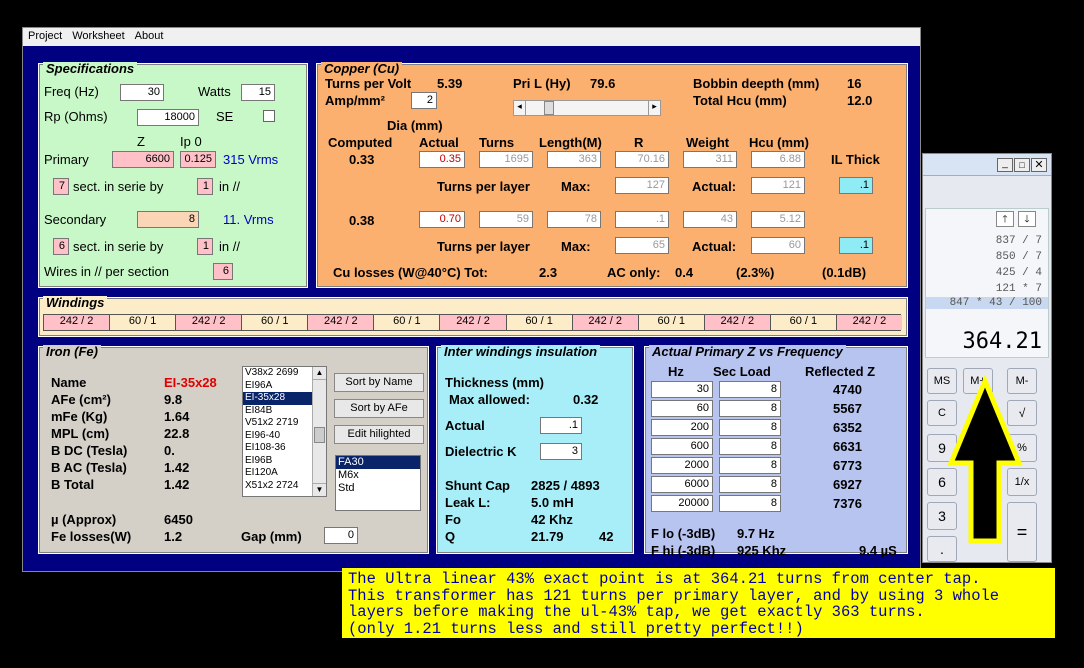  Describe the element at coordinates (149, 36) in the screenshot. I see `menu-about: About` at that location.